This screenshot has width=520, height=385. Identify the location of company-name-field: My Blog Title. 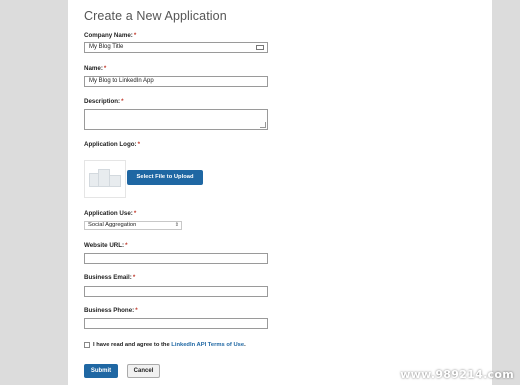
(176, 47).